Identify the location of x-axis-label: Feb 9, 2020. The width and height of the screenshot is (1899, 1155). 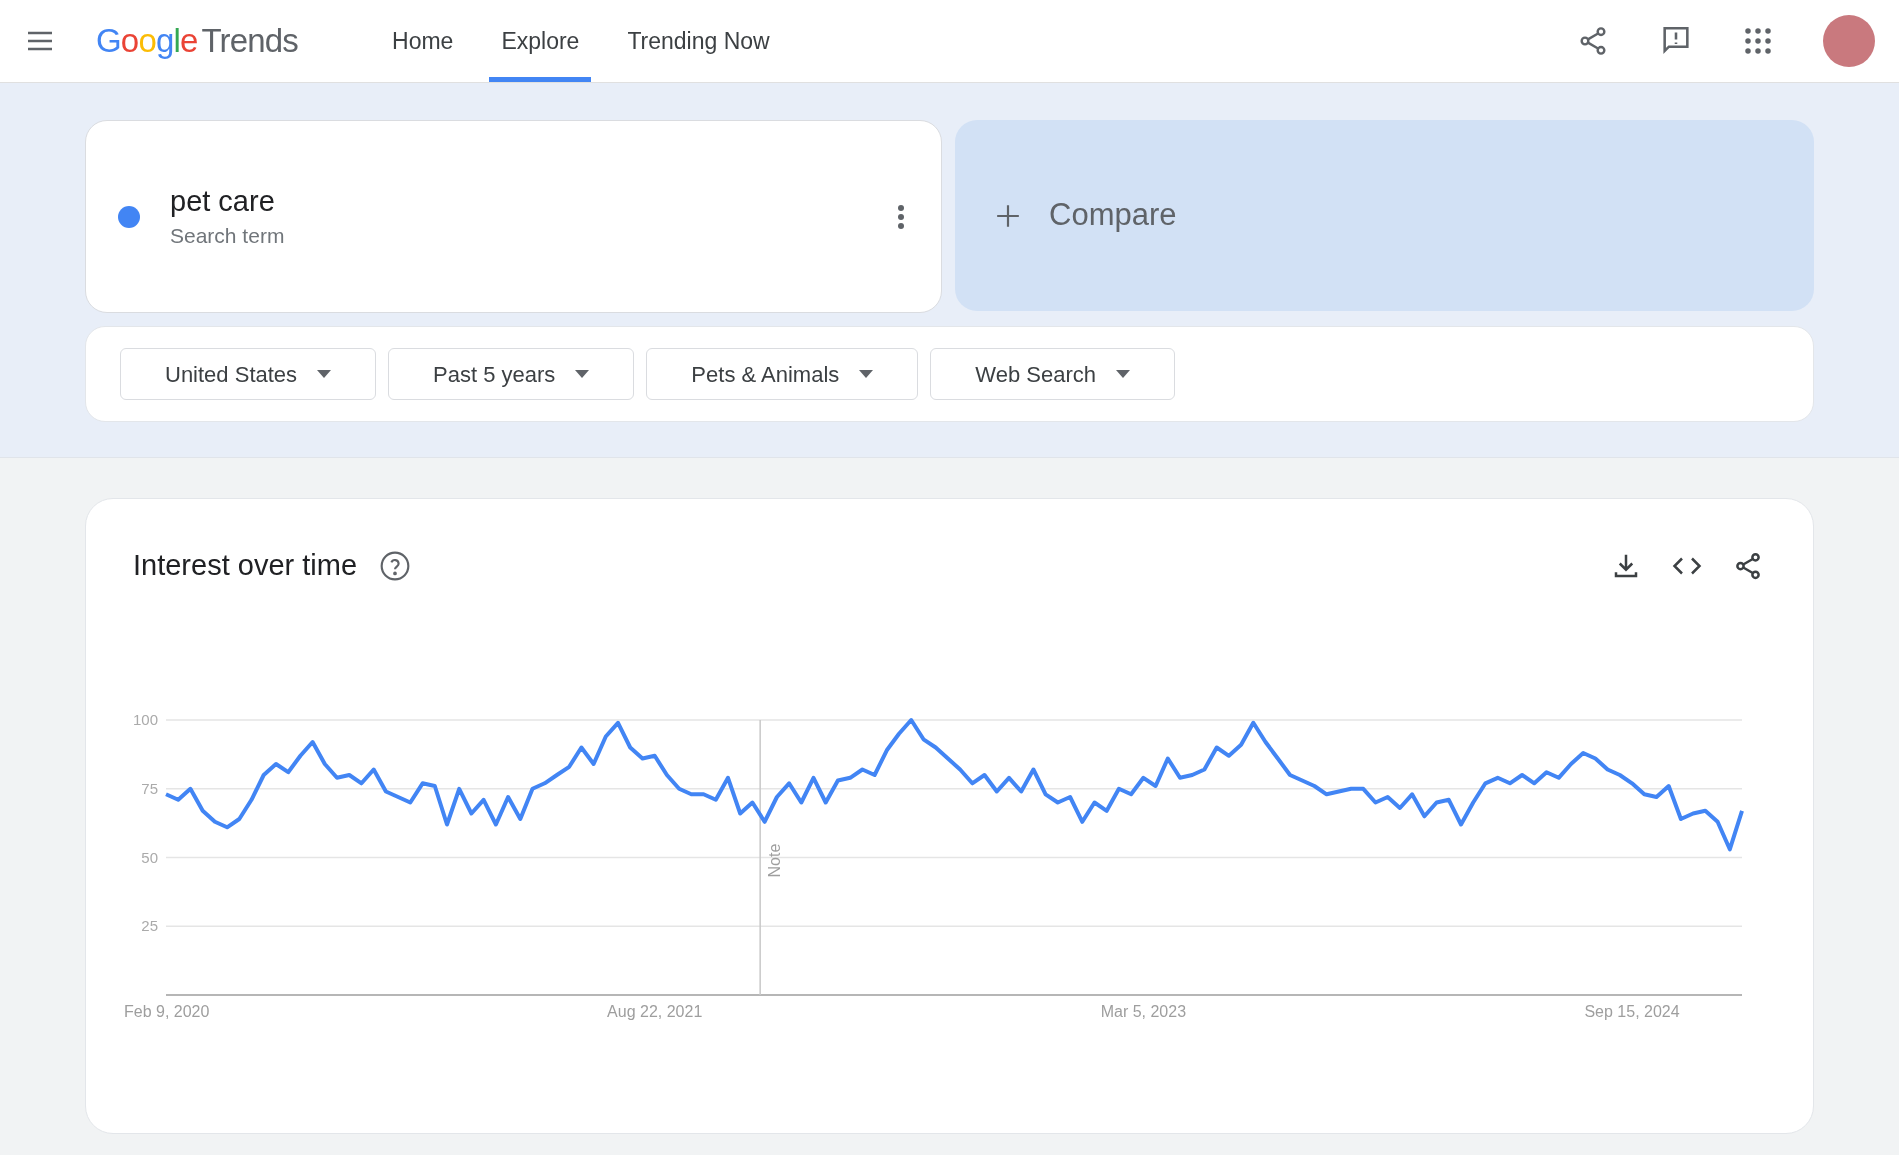
(167, 1011).